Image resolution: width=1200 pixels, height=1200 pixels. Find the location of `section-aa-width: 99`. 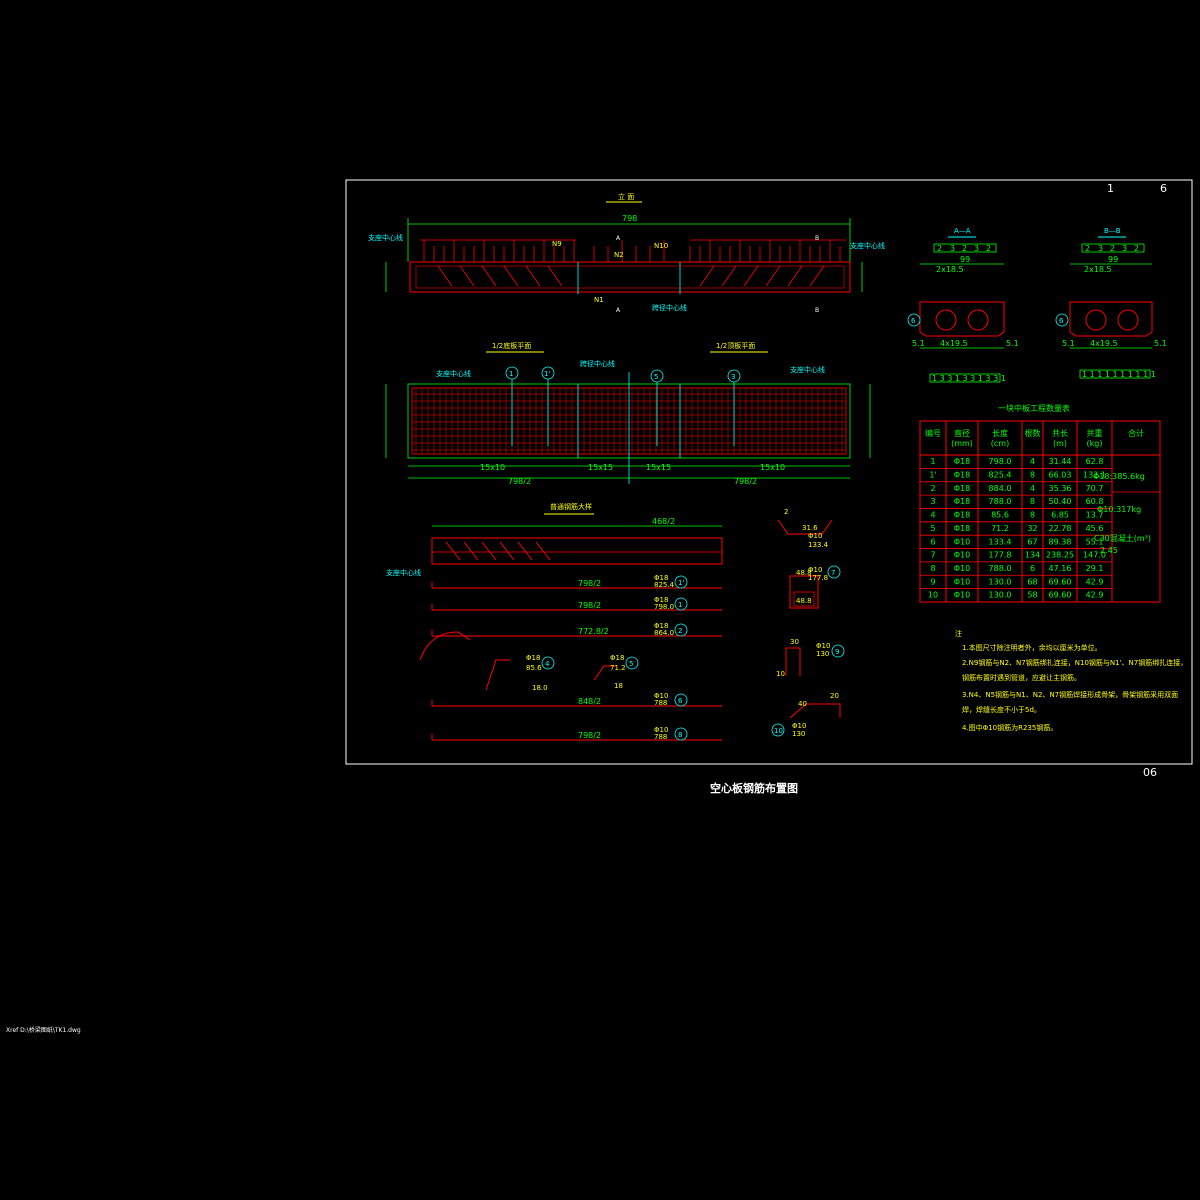

section-aa-width: 99 is located at coordinates (965, 259).